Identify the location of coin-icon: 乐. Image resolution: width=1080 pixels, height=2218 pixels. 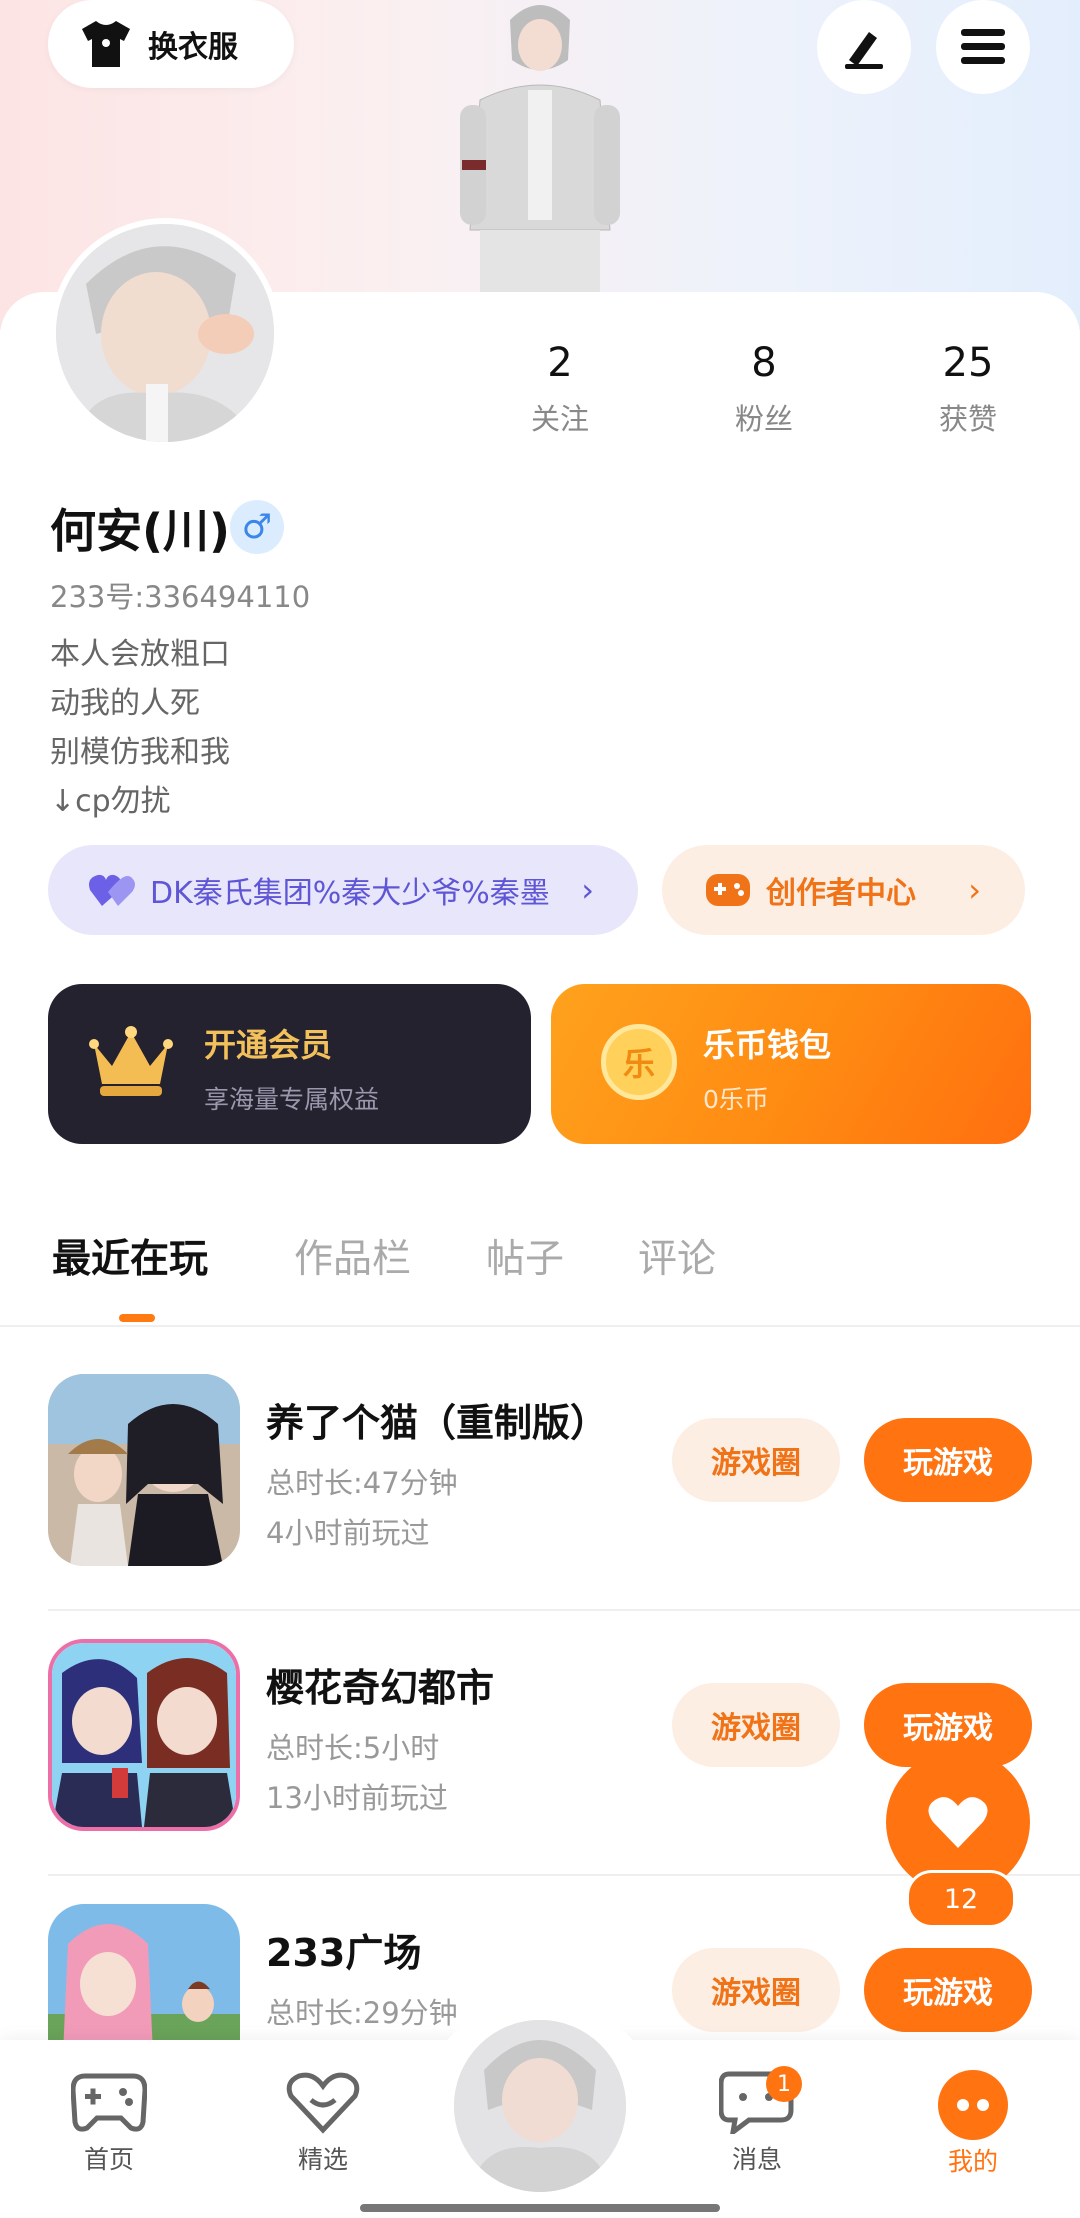
(639, 1062).